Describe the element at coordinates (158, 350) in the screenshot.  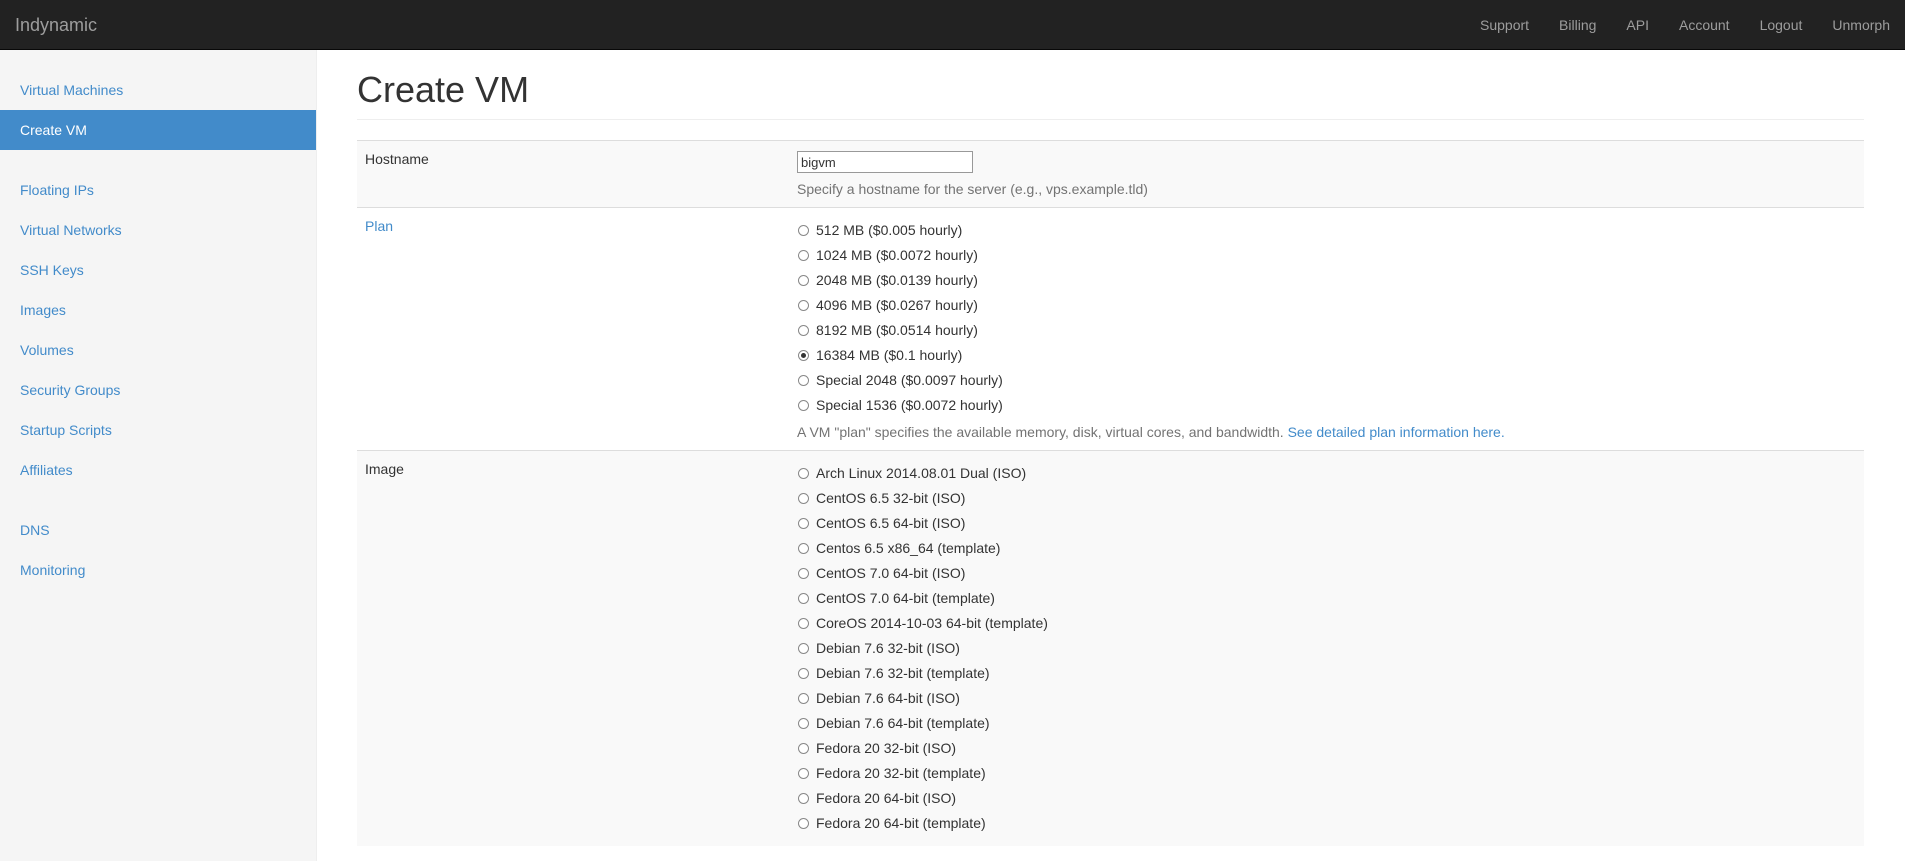
I see `sidebar-link-volumes: Volumes` at that location.